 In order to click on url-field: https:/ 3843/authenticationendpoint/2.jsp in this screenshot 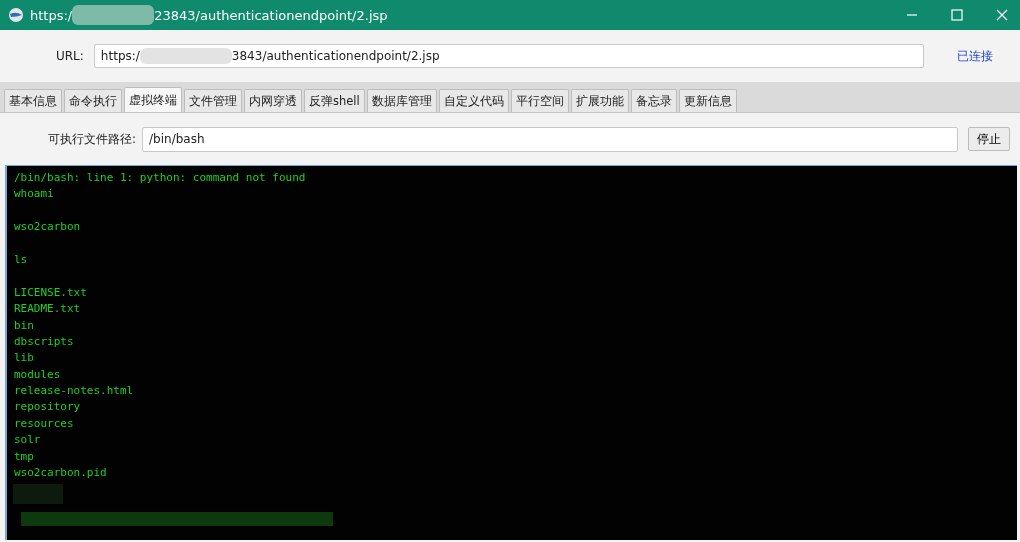, I will do `click(508, 56)`.